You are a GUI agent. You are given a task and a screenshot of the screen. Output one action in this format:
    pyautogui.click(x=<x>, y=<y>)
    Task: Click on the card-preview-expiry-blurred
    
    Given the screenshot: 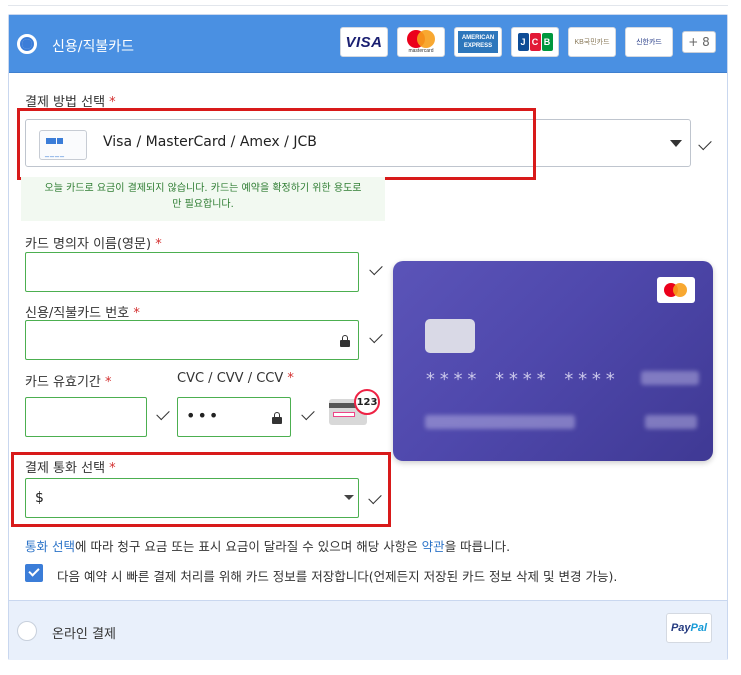 What is the action you would take?
    pyautogui.click(x=671, y=422)
    